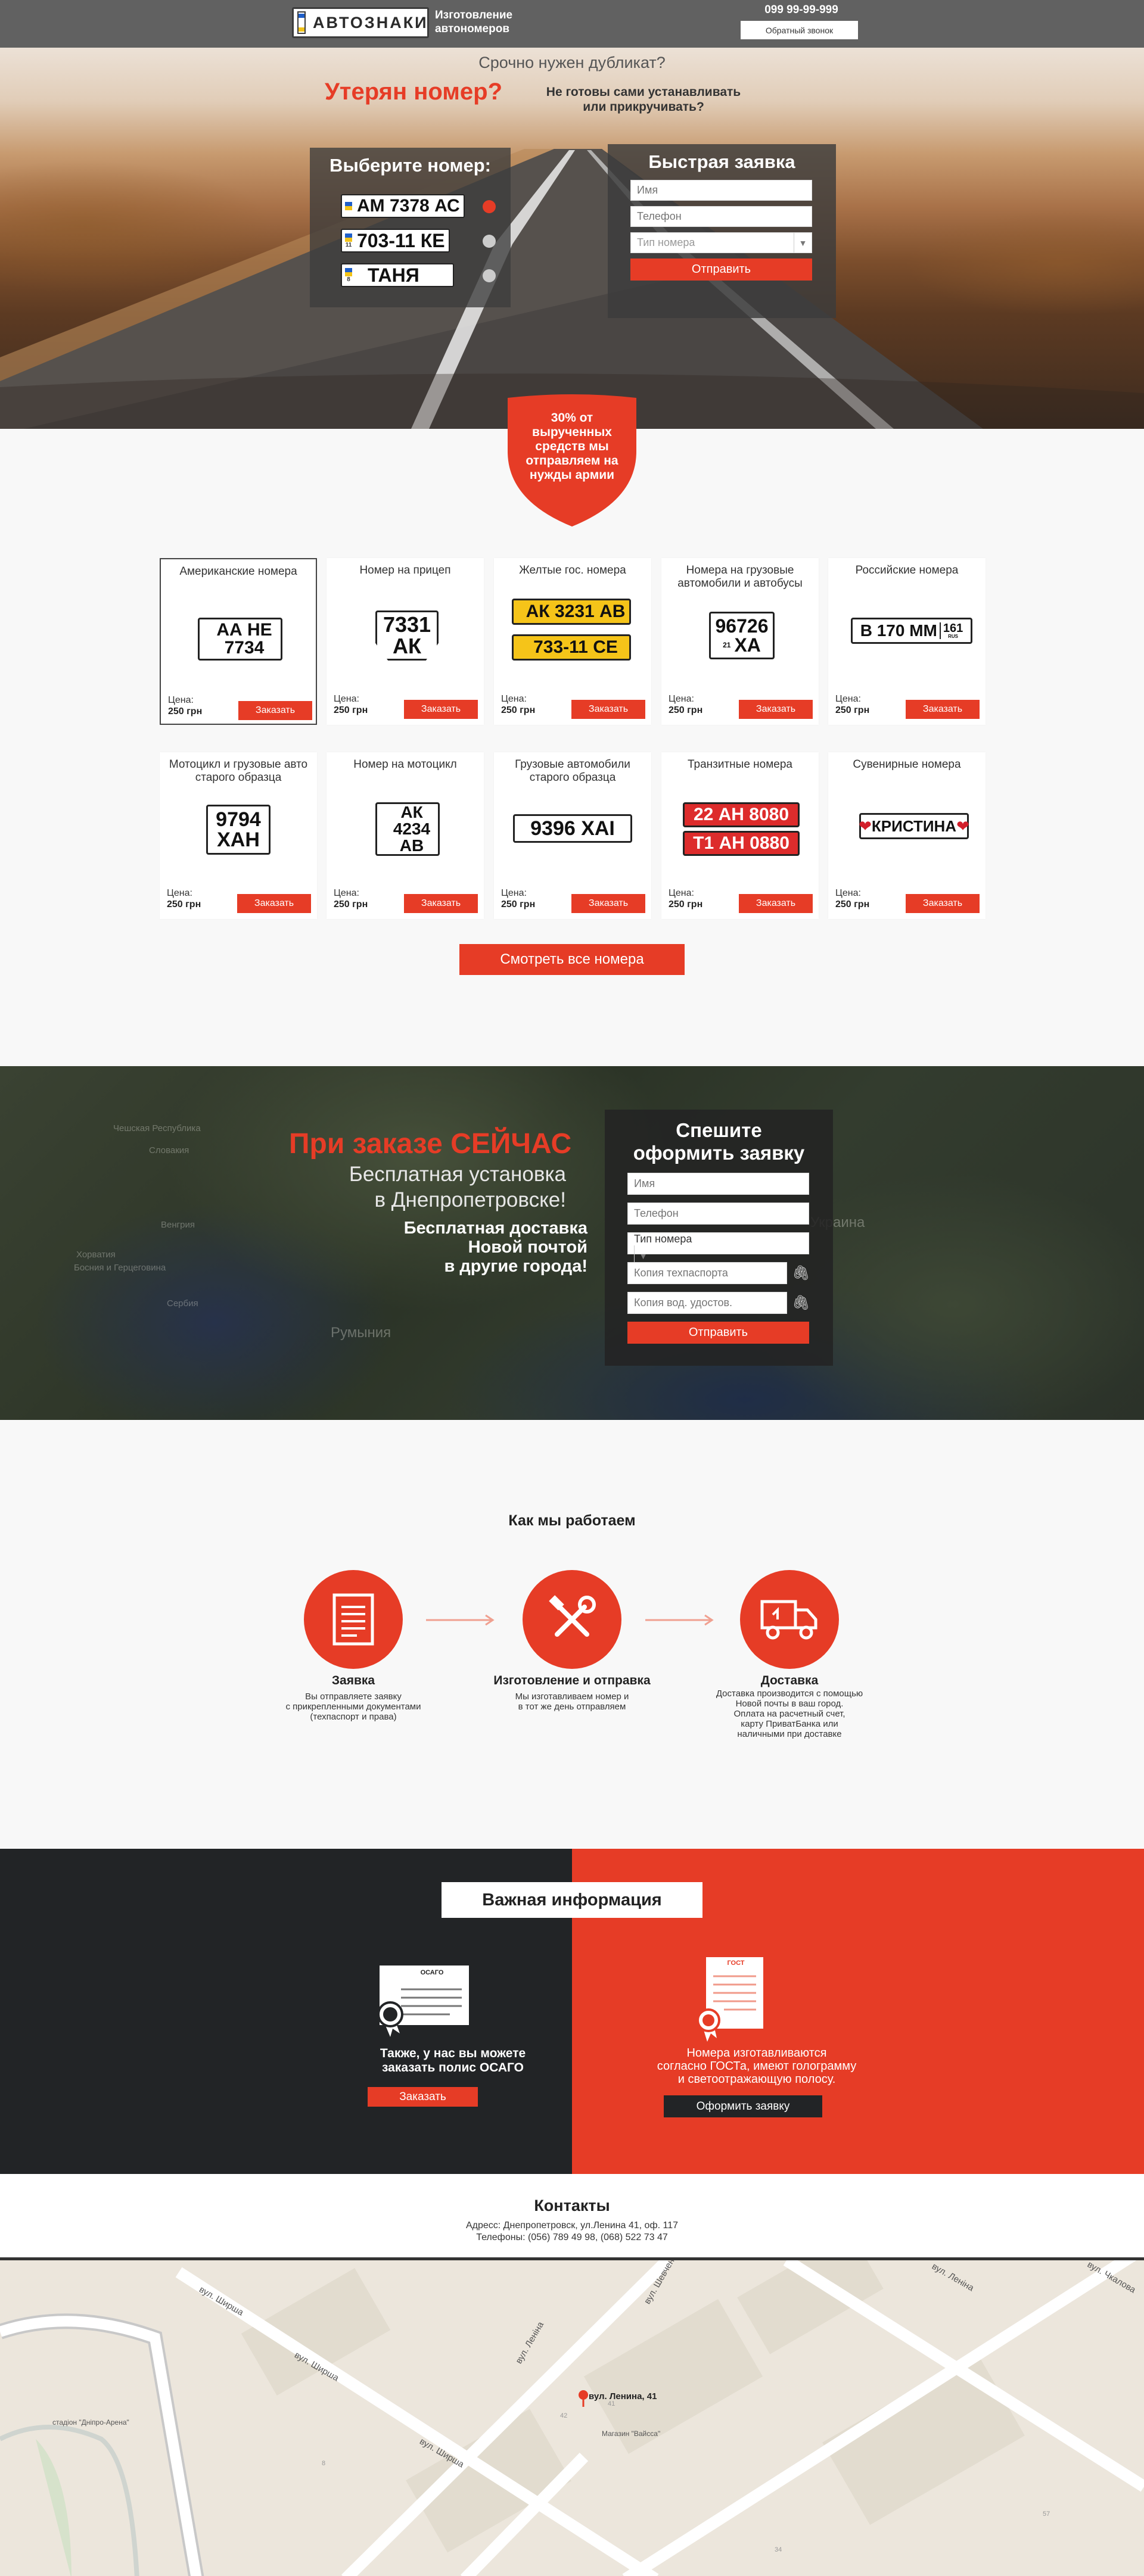 The image size is (1144, 2576). Describe the element at coordinates (360, 22) in the screenshot. I see `logo: АВТОЗНАКИ` at that location.